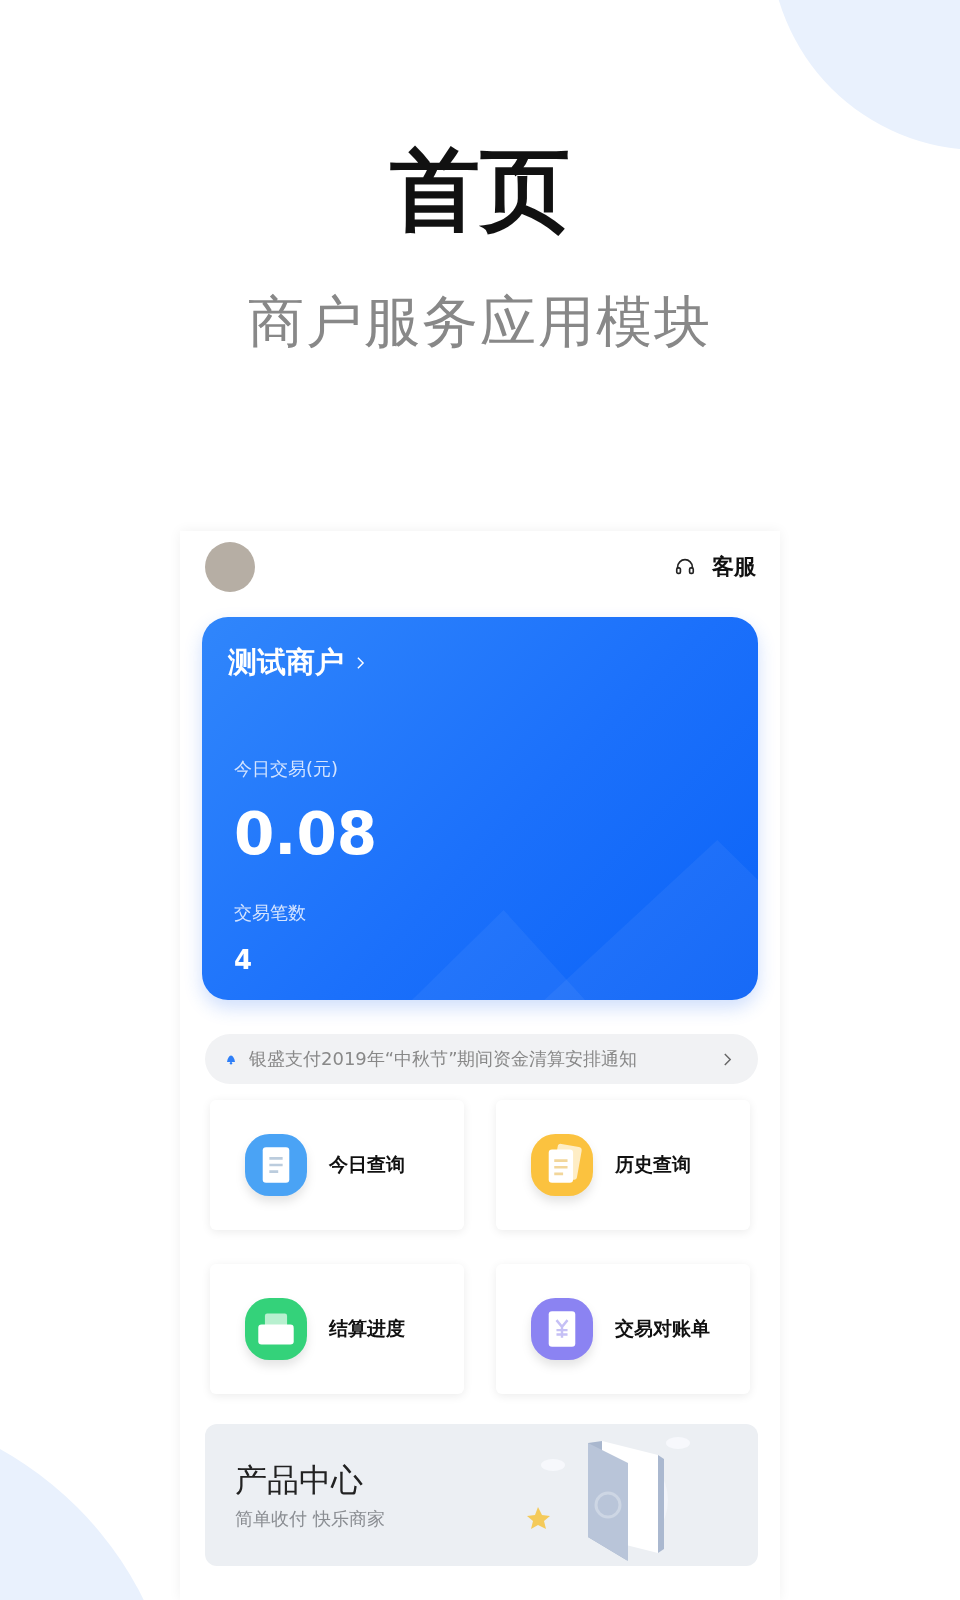 The image size is (960, 1600). I want to click on merchant-name: 测试商户, so click(286, 663).